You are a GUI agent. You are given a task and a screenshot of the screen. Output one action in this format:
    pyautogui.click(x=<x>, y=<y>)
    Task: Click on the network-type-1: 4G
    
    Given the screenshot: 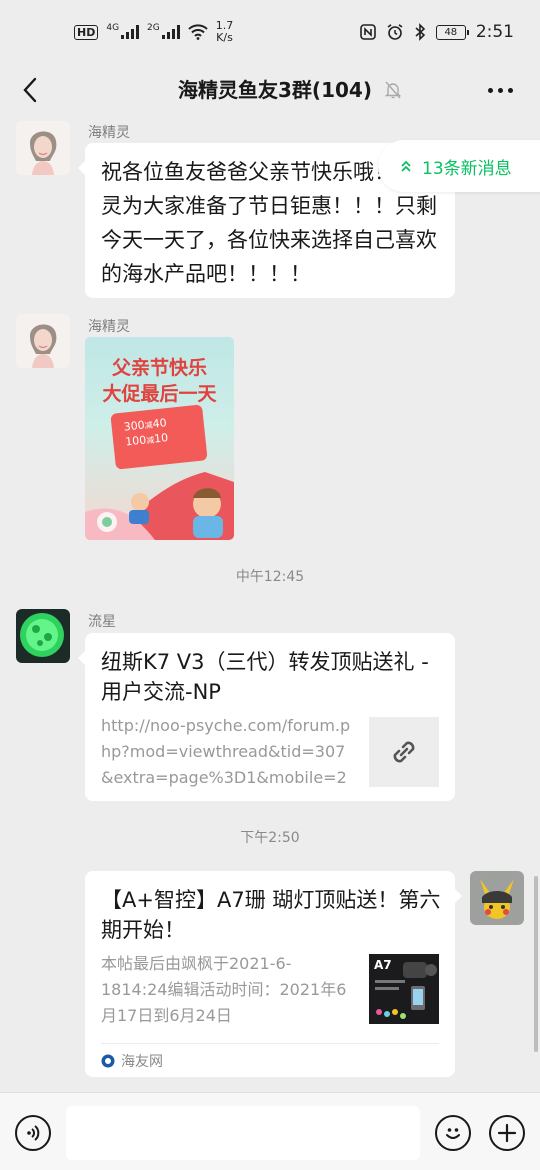 What is the action you would take?
    pyautogui.click(x=113, y=28)
    